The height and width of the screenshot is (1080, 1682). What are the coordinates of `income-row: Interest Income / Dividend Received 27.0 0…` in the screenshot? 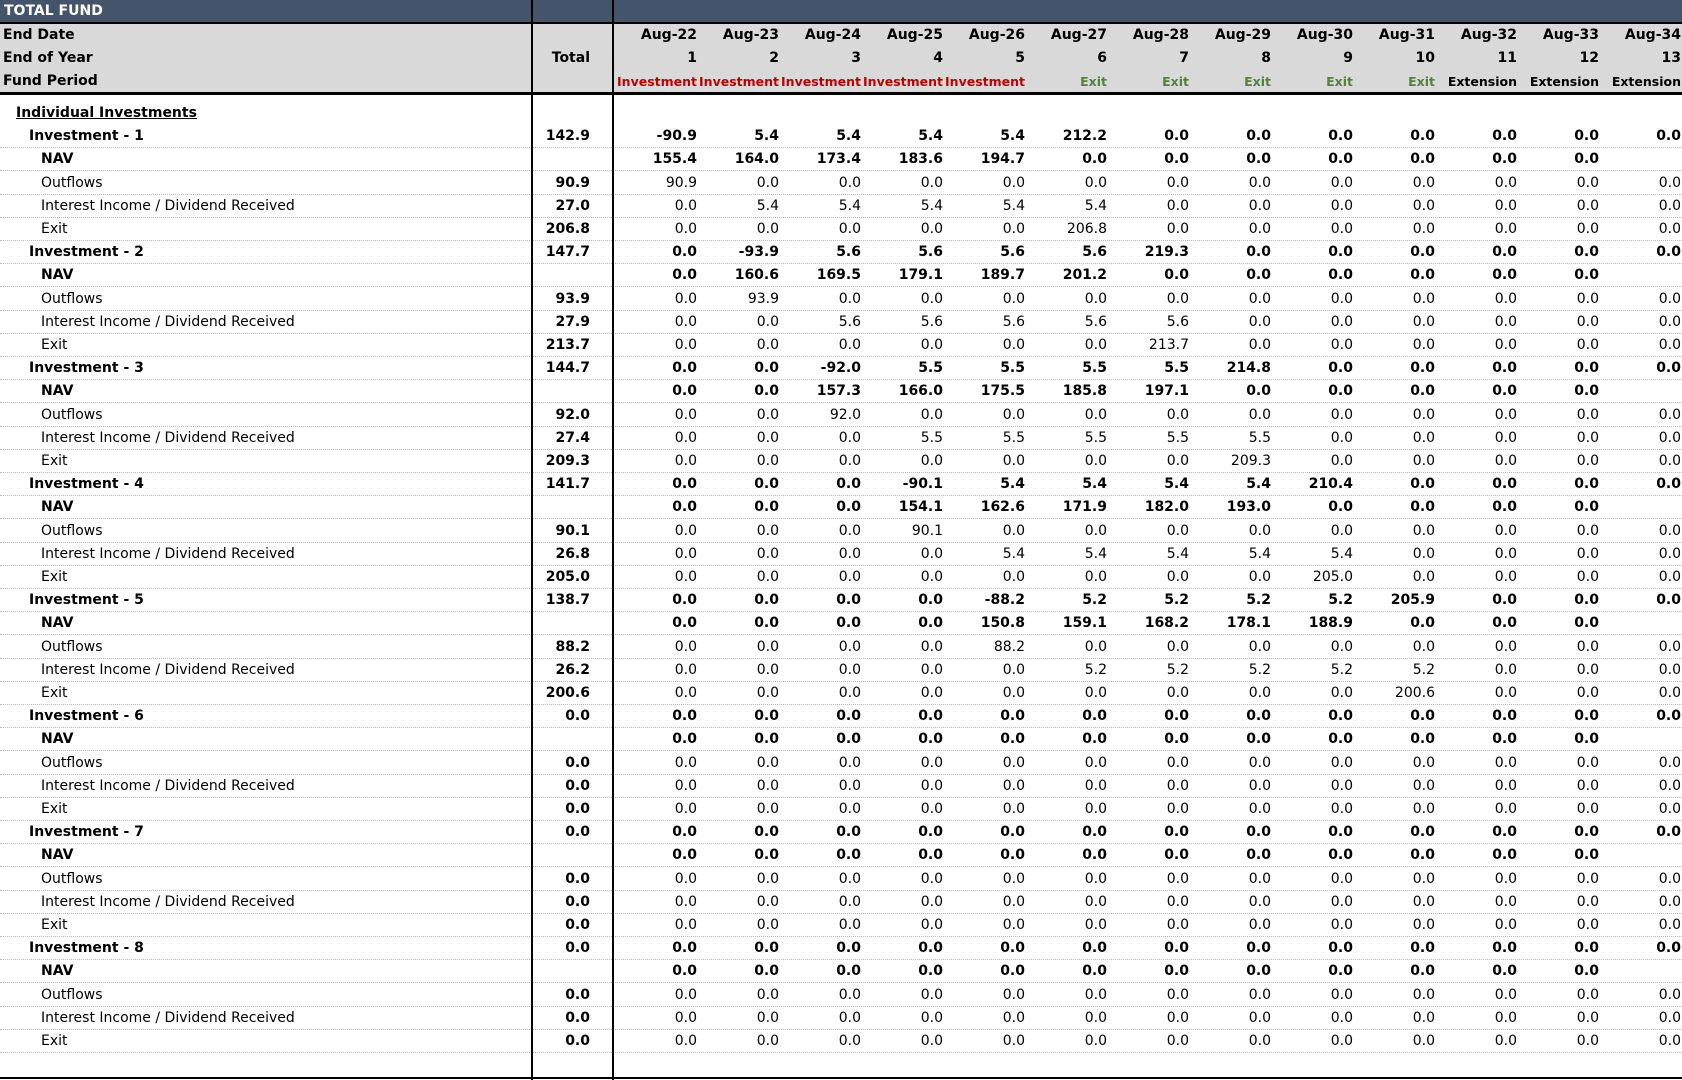 It's located at (841, 206).